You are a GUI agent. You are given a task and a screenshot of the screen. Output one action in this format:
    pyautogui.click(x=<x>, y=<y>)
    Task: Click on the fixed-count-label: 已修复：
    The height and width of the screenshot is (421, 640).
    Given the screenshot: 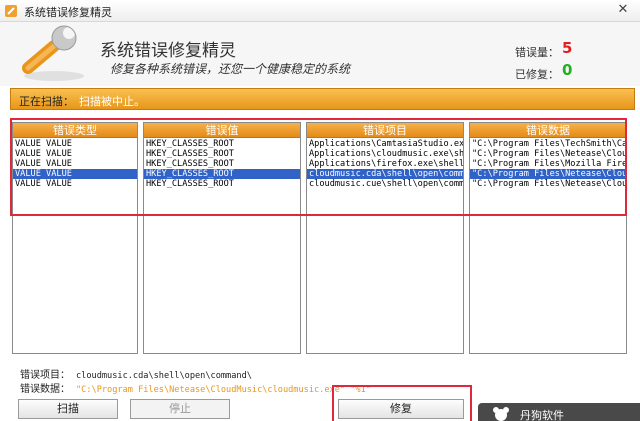 What is the action you would take?
    pyautogui.click(x=537, y=74)
    